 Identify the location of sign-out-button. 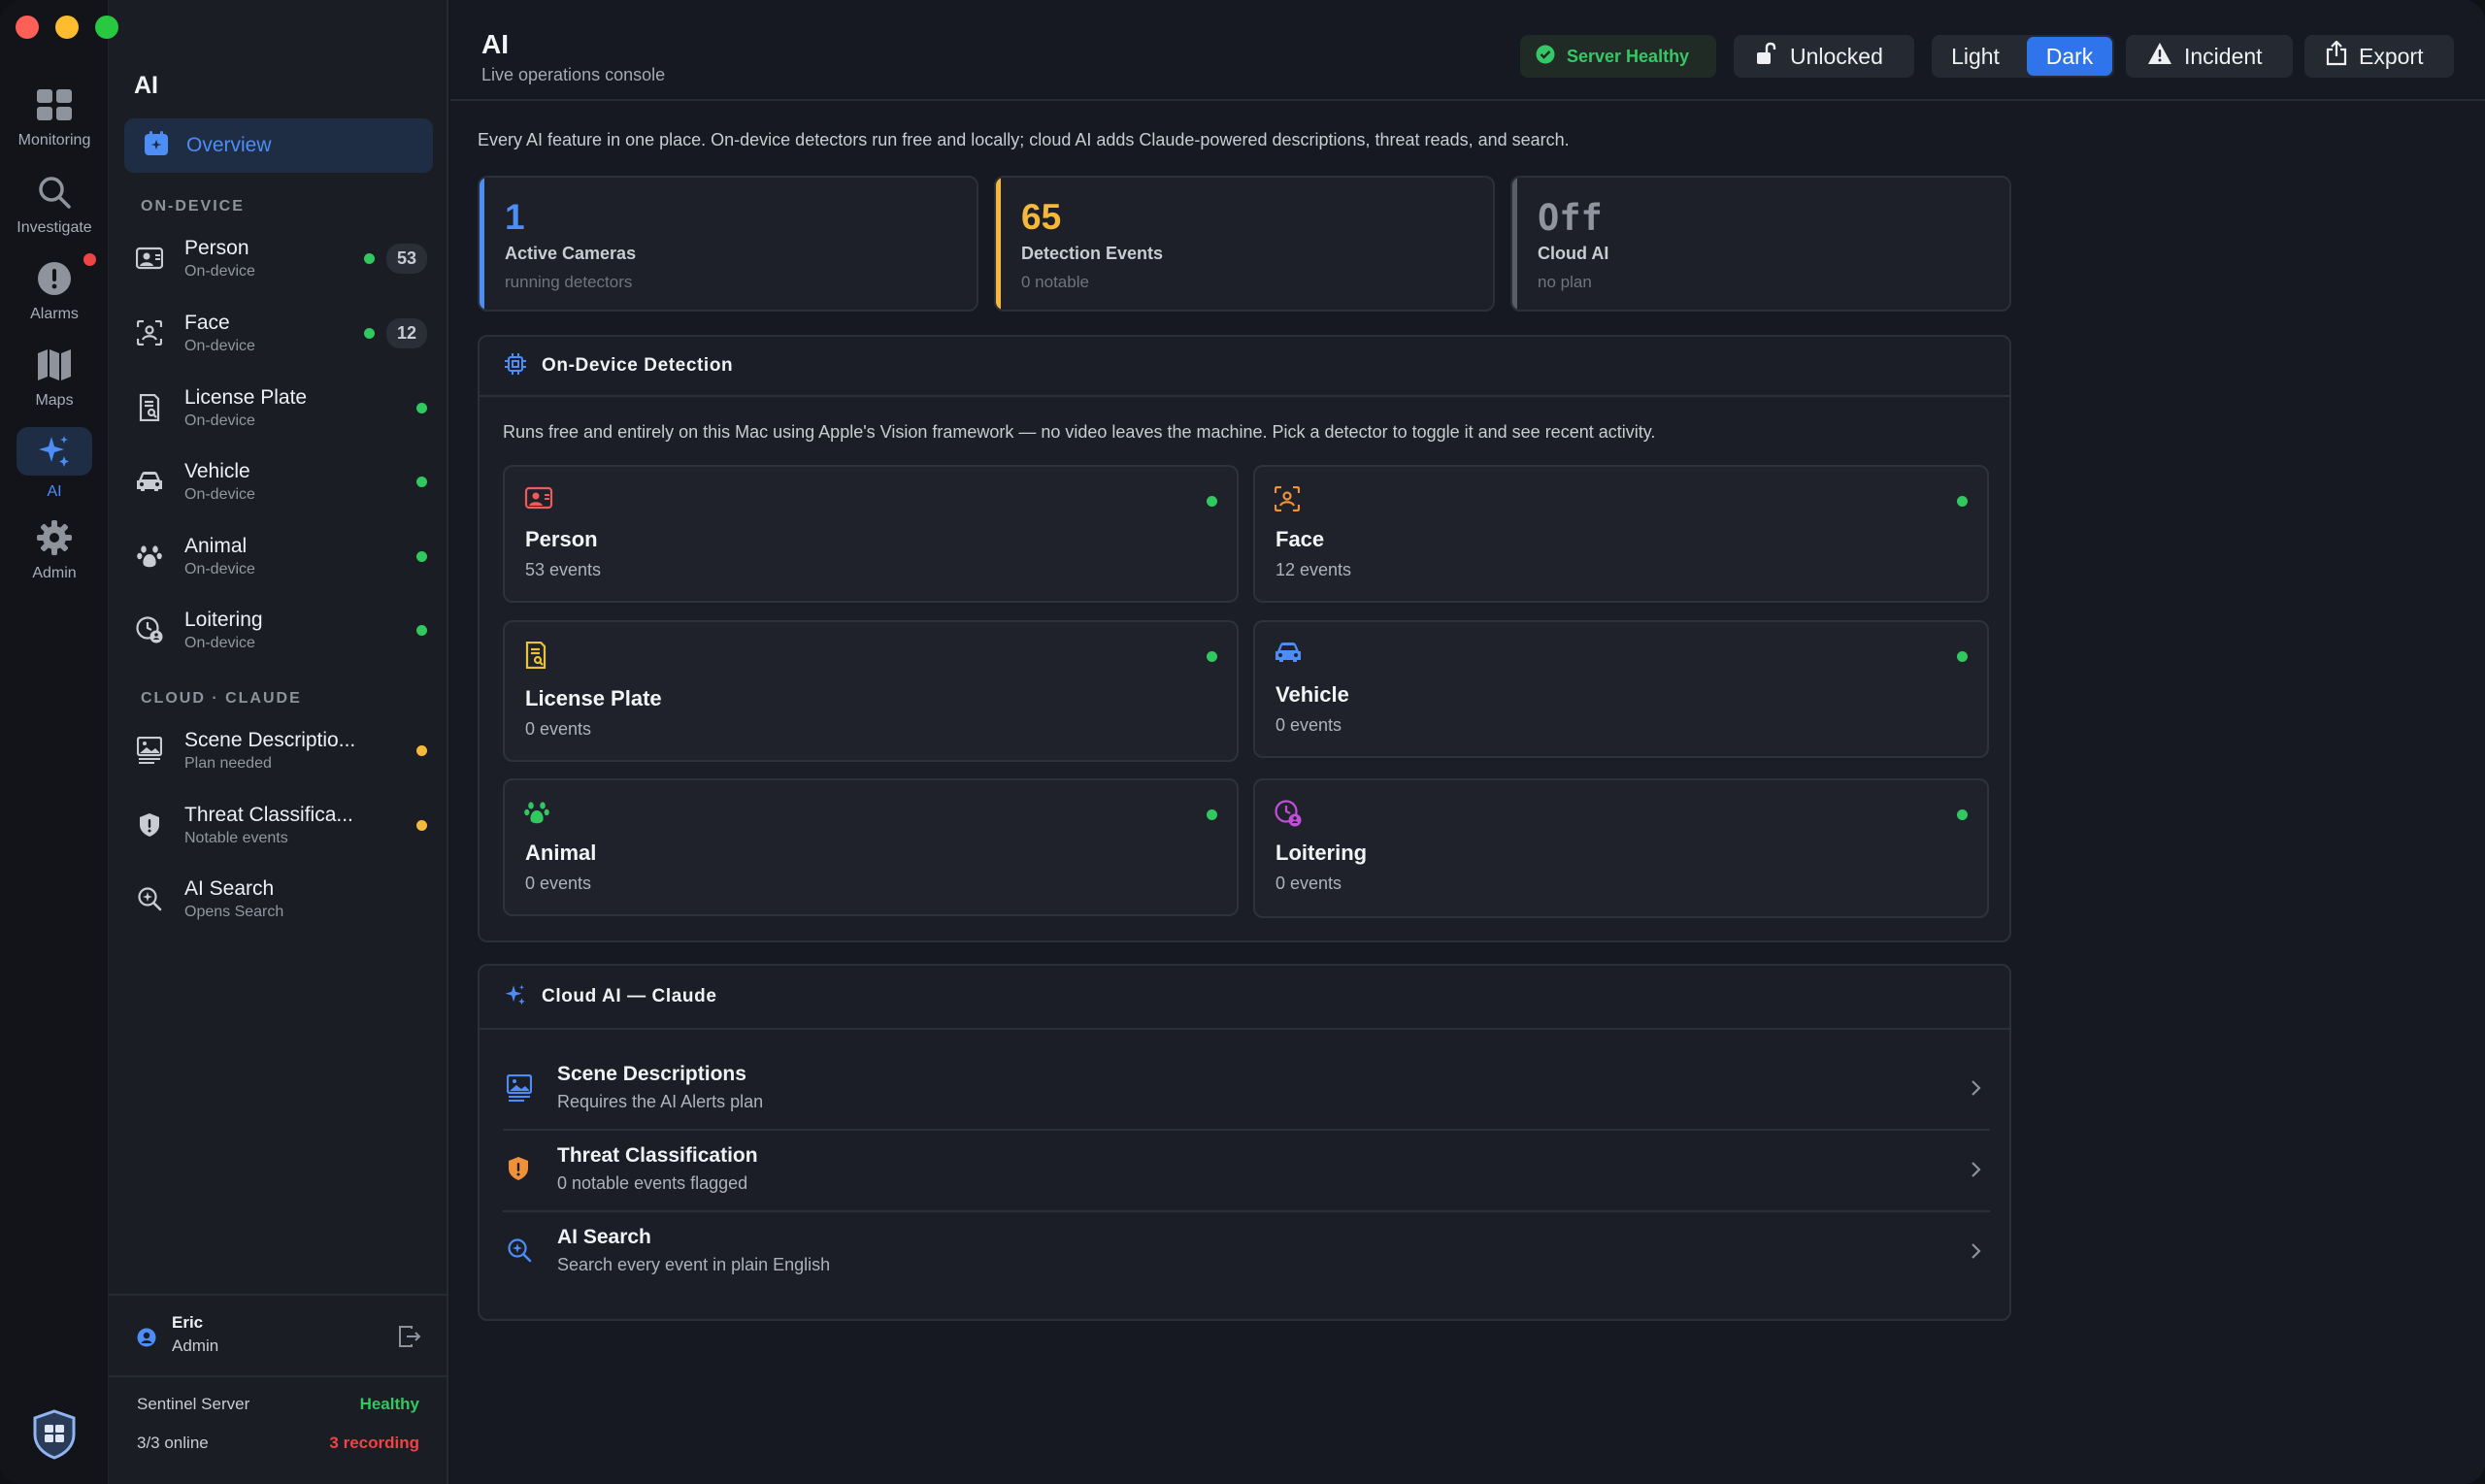
(410, 1339).